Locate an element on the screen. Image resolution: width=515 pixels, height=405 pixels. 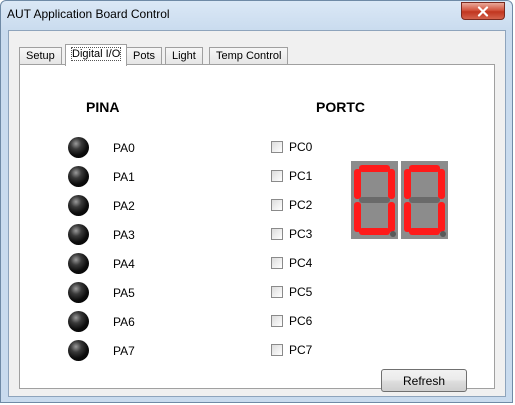
close-icon is located at coordinates (483, 11).